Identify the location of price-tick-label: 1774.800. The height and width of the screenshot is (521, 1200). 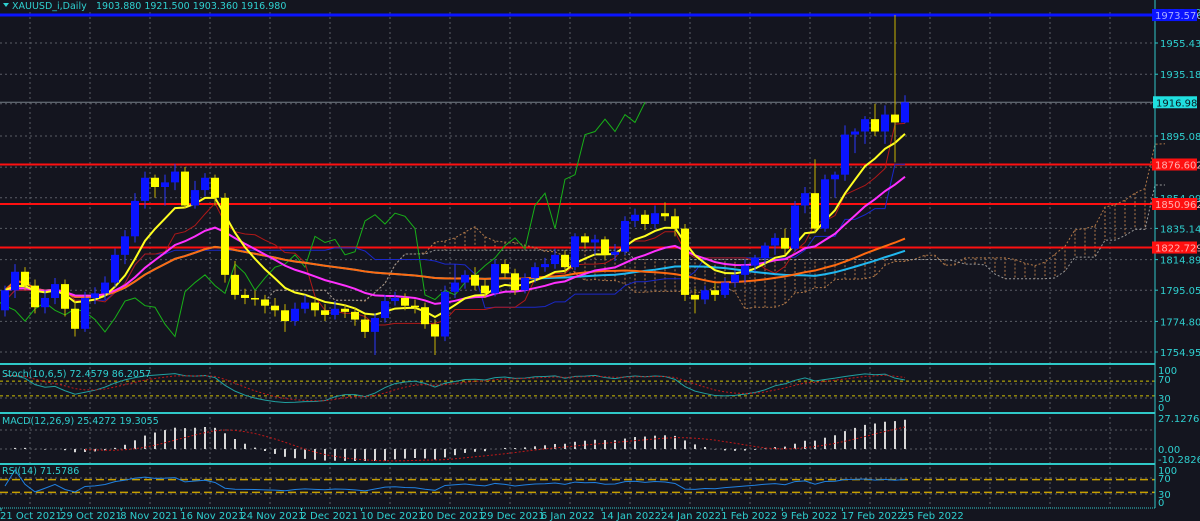
(1180, 322).